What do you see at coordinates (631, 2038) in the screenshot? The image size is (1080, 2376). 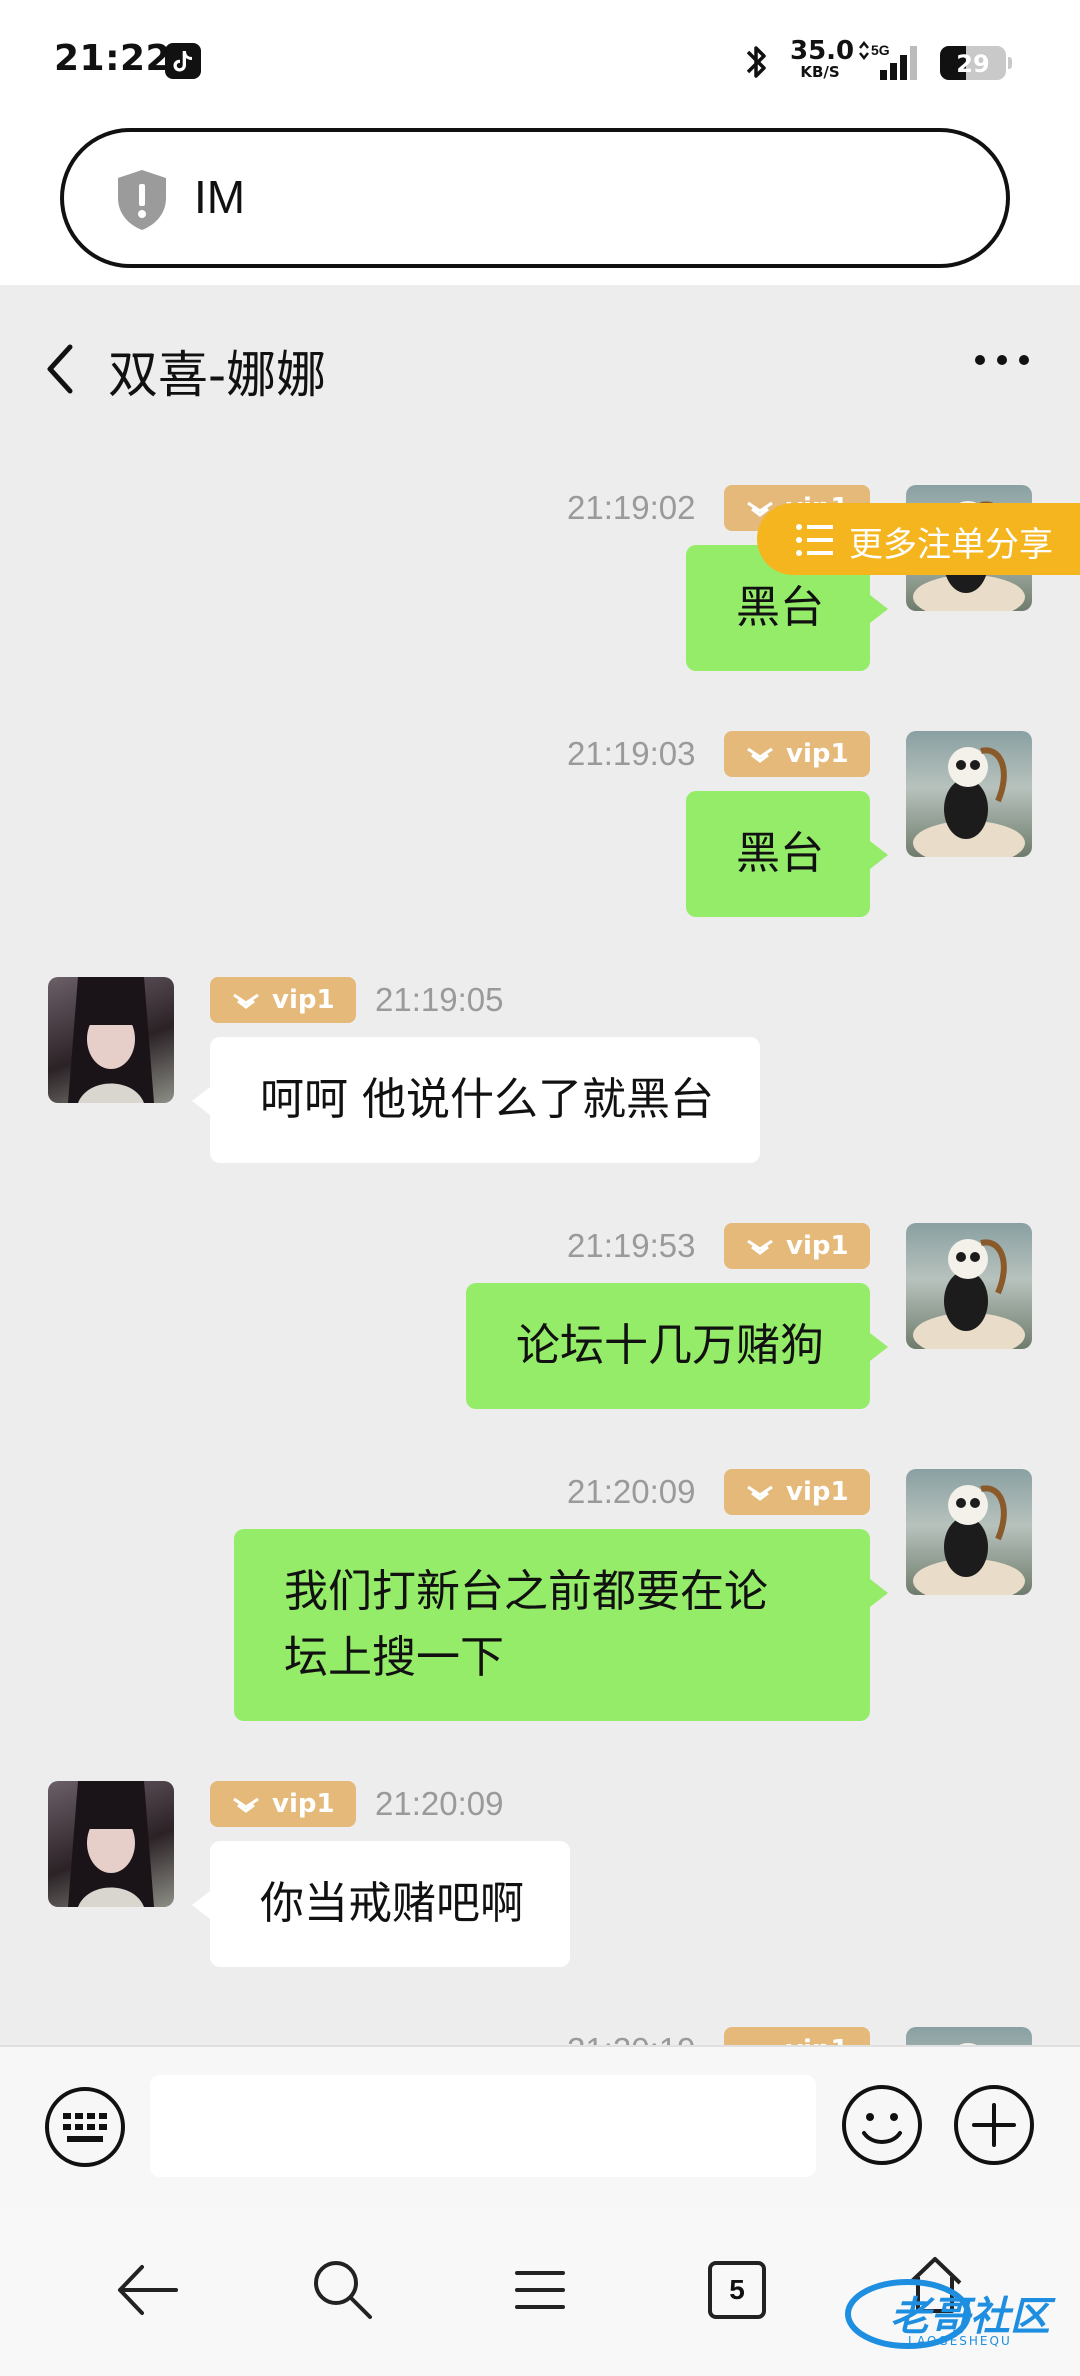 I see `message-time: 21:20:19` at bounding box center [631, 2038].